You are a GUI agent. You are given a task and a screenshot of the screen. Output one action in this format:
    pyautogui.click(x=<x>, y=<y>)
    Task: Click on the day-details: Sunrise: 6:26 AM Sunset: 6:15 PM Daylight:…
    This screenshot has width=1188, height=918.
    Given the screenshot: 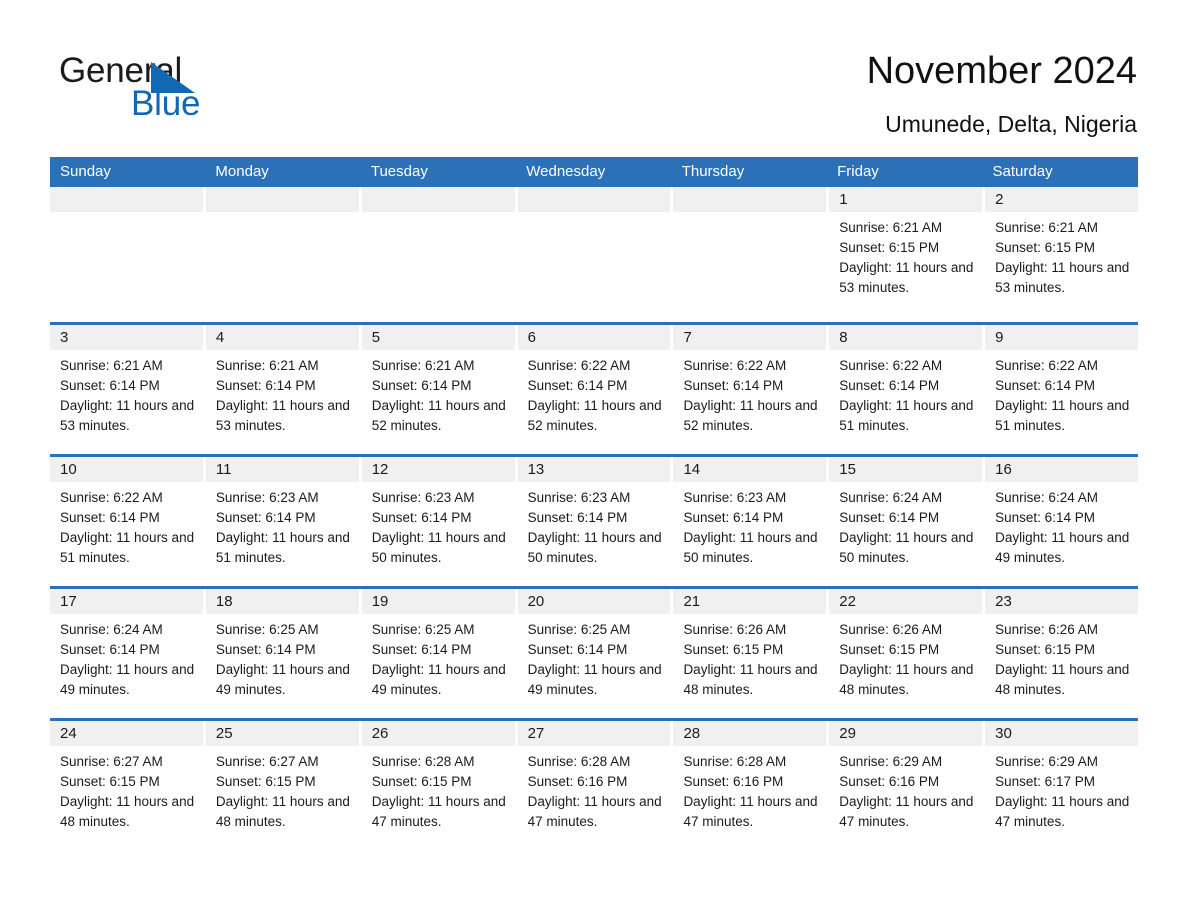 What is the action you would take?
    pyautogui.click(x=749, y=657)
    